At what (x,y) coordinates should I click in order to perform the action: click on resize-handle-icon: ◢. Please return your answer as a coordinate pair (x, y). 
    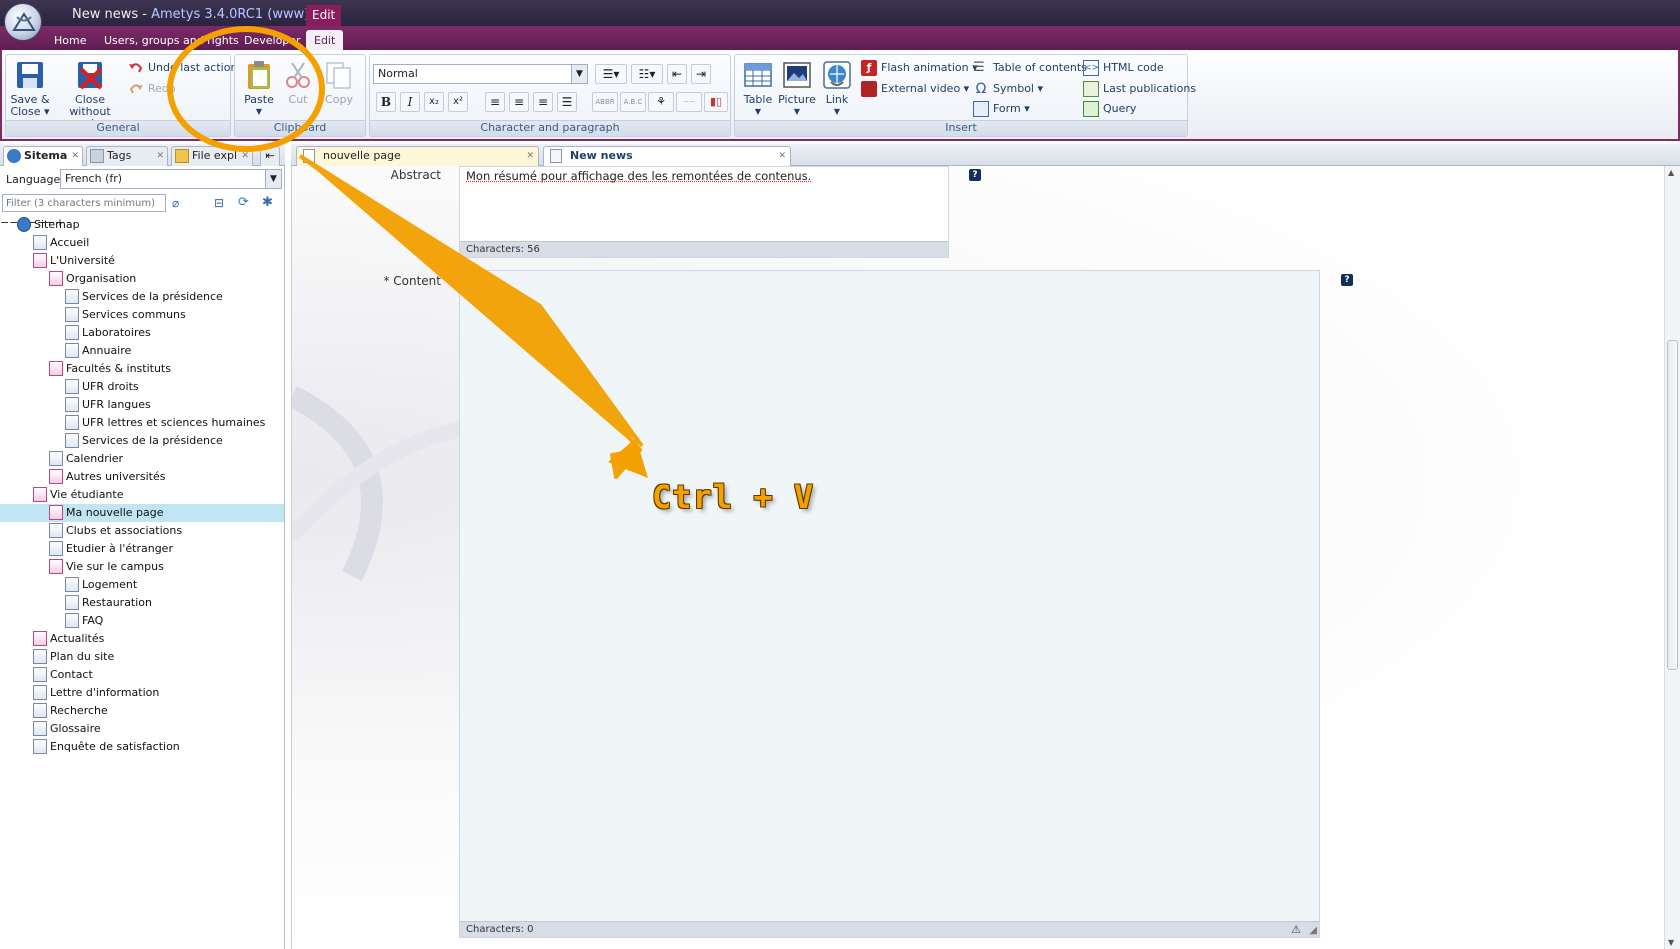
    Looking at the image, I should click on (1313, 930).